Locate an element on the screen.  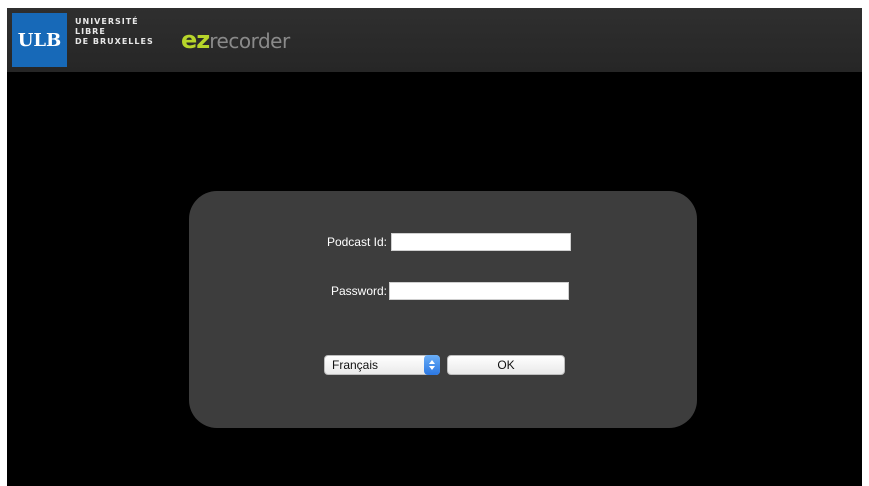
podcast-id-row: Podcast Id: is located at coordinates (443, 244).